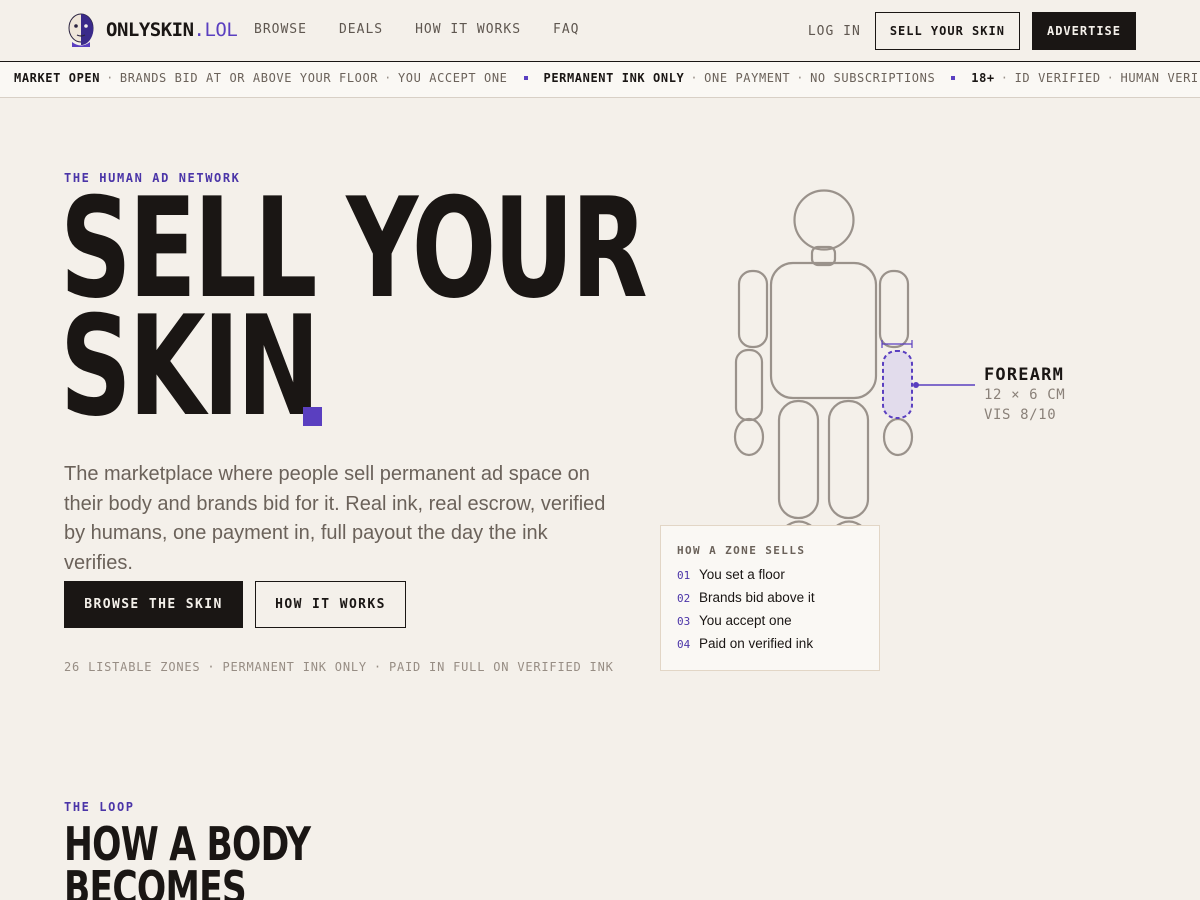 This screenshot has height=900, width=1200. I want to click on how-it-works-button: HOW IT WORKS, so click(330, 604).